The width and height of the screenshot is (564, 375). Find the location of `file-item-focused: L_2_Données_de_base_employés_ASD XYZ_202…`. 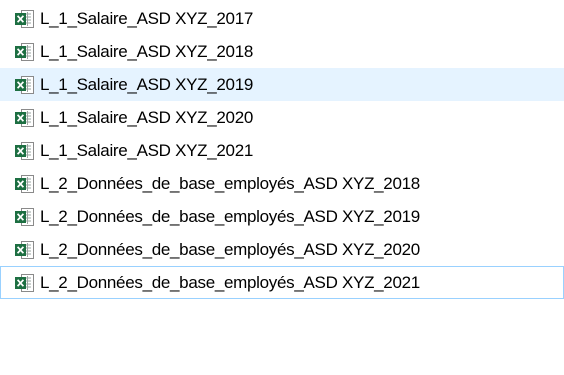

file-item-focused: L_2_Données_de_base_employés_ASD XYZ_202… is located at coordinates (282, 282).